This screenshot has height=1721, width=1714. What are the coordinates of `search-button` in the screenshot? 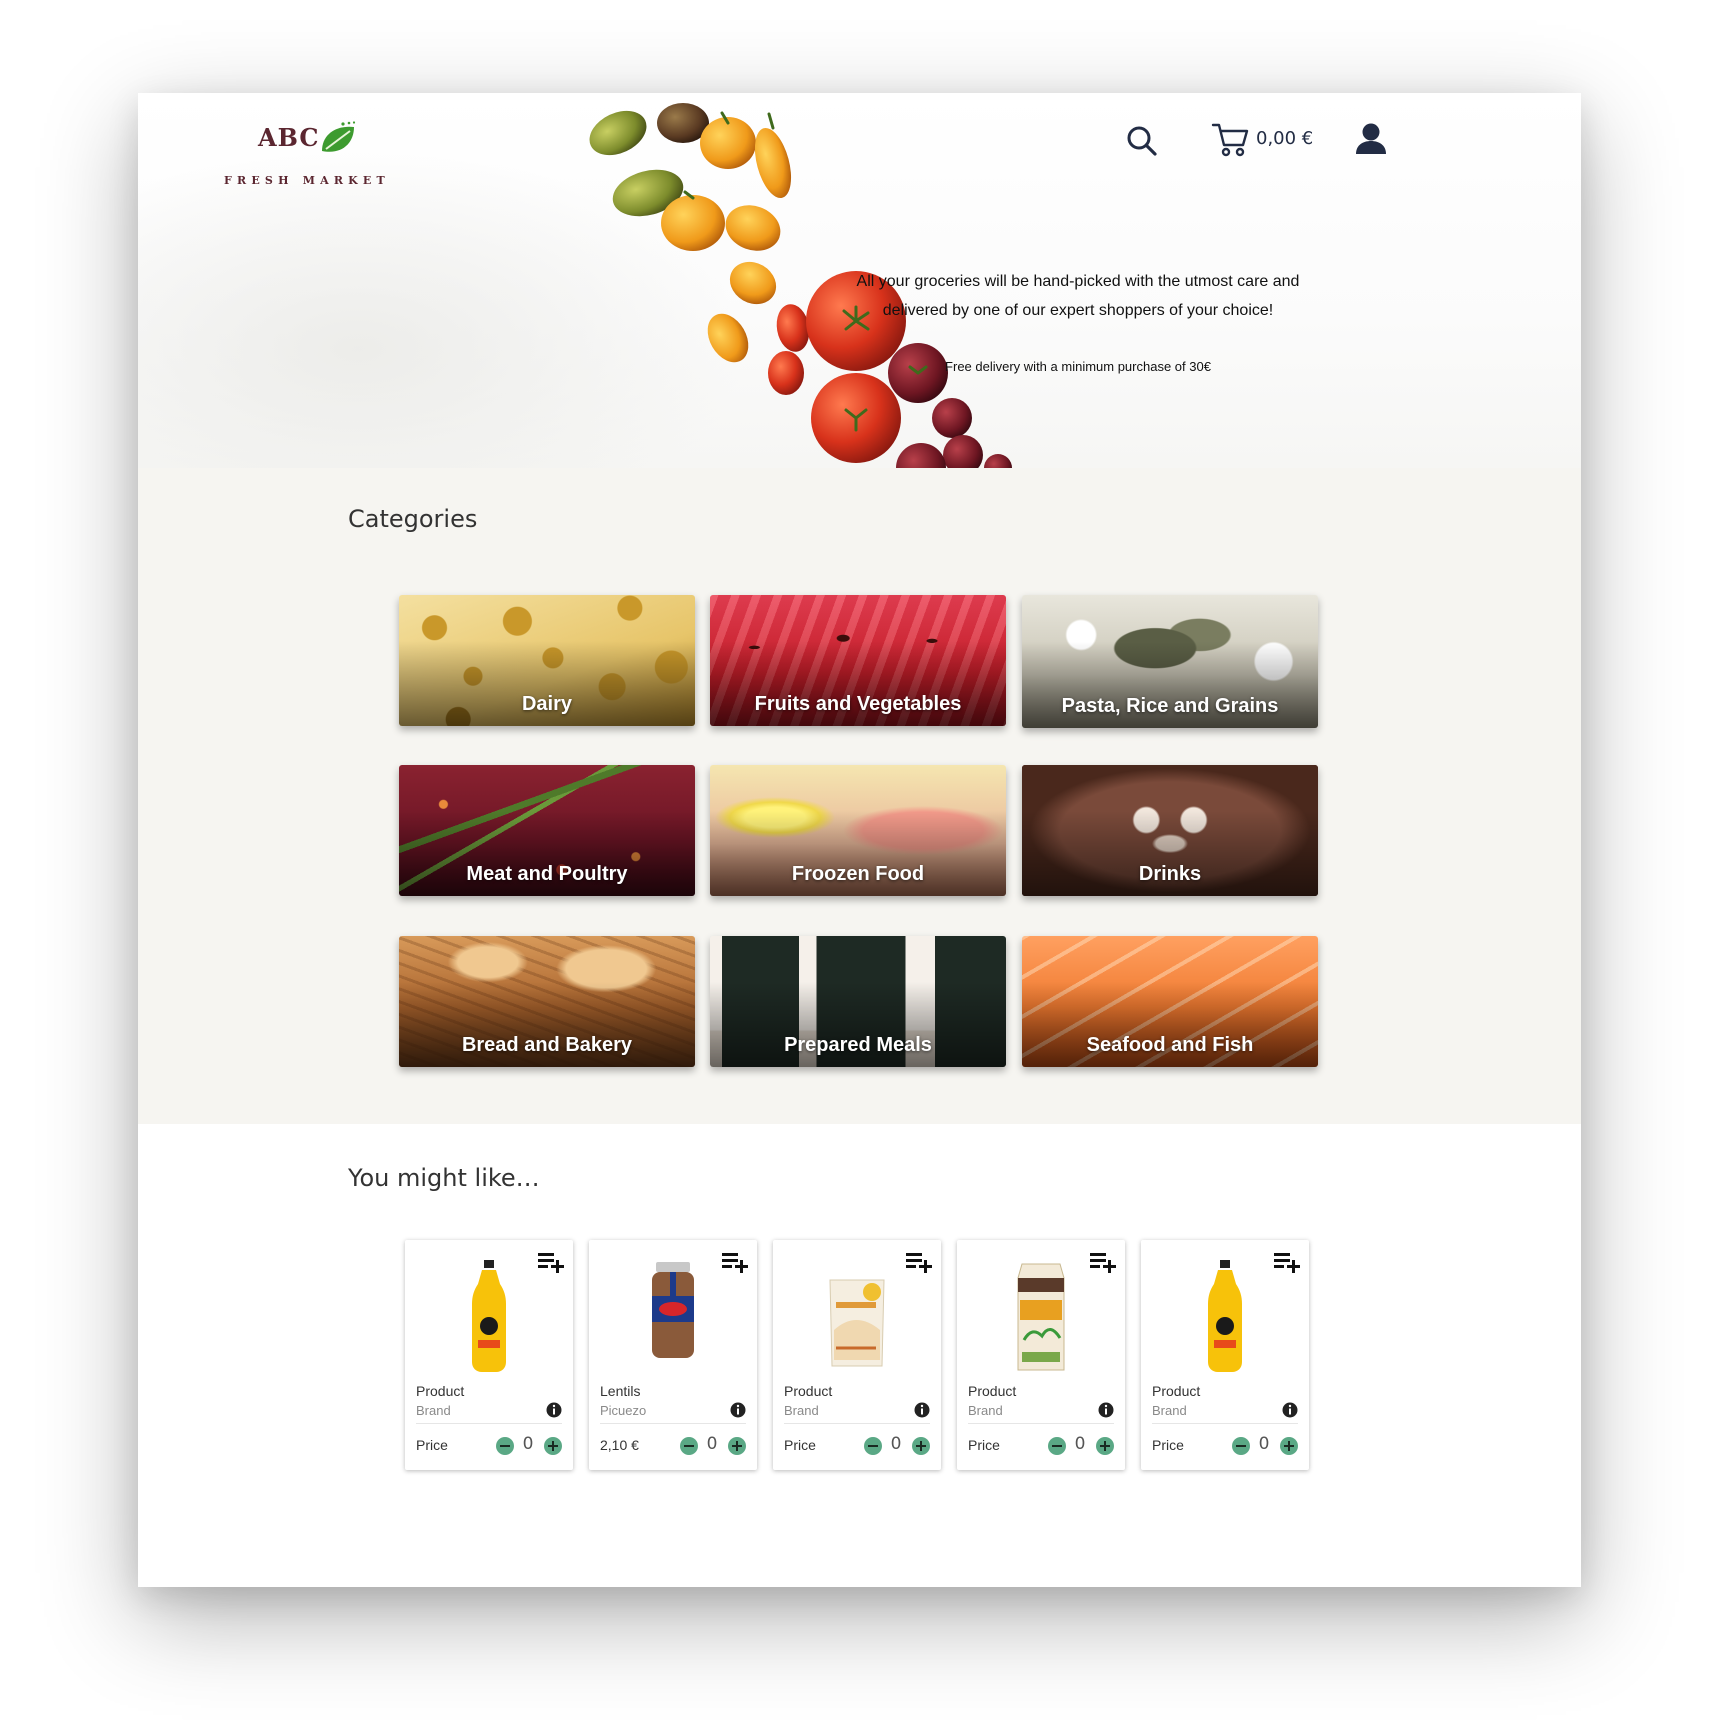 It's located at (1142, 141).